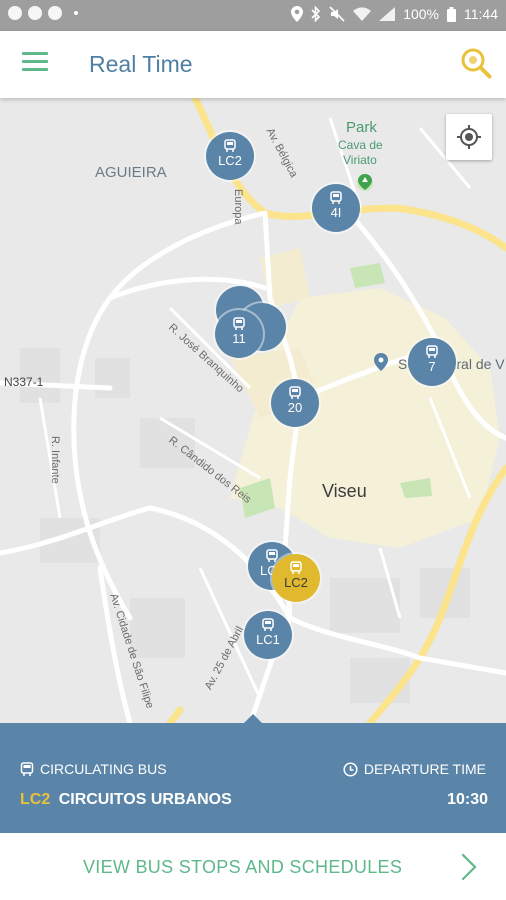  Describe the element at coordinates (481, 14) in the screenshot. I see `clock: 11:44` at that location.